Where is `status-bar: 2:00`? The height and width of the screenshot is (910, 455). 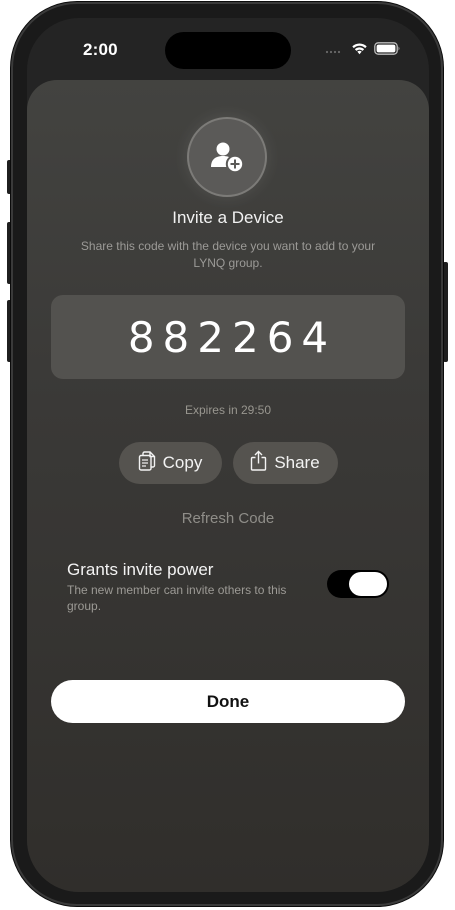
status-bar: 2:00 is located at coordinates (228, 49).